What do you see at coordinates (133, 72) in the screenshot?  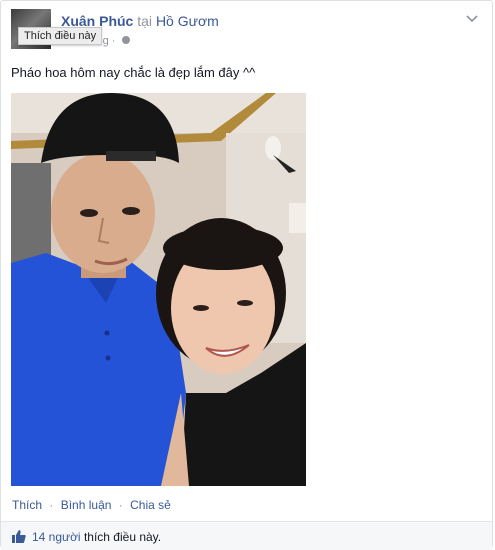 I see `status-text: Pháo hoa hôm nay chắc là đẹp lắm đây ^^` at bounding box center [133, 72].